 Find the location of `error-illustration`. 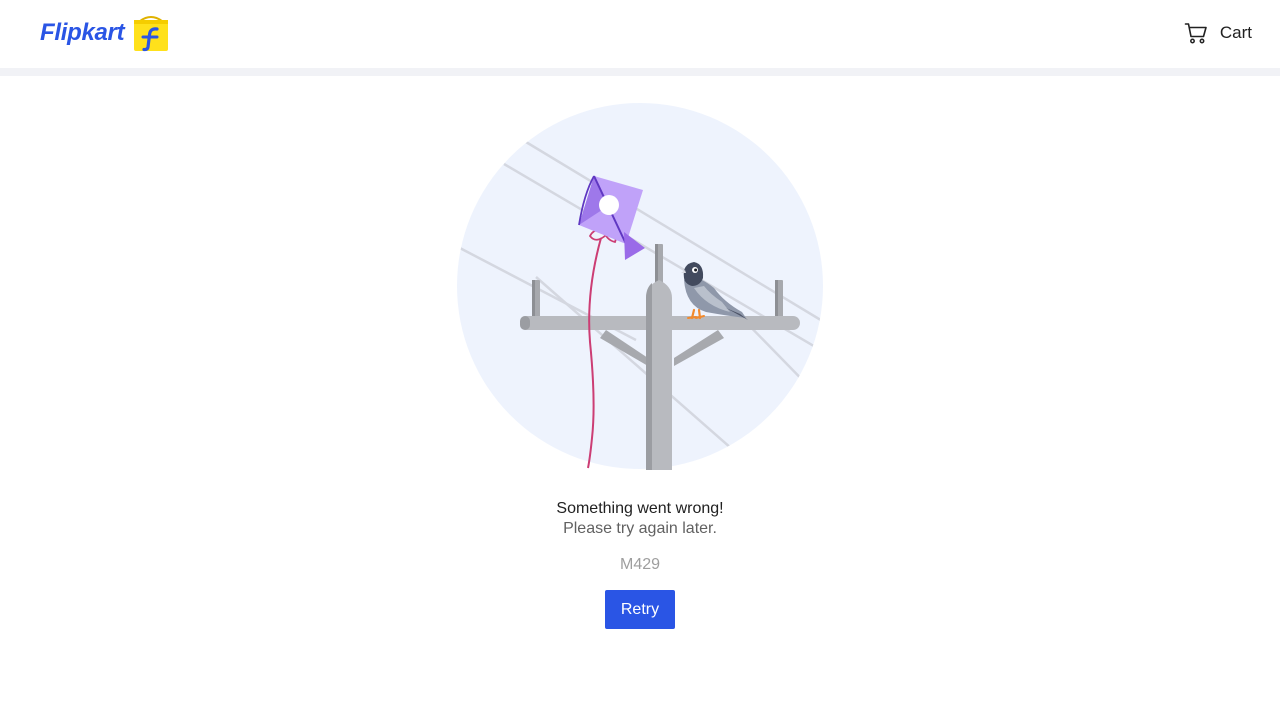

error-illustration is located at coordinates (640, 286).